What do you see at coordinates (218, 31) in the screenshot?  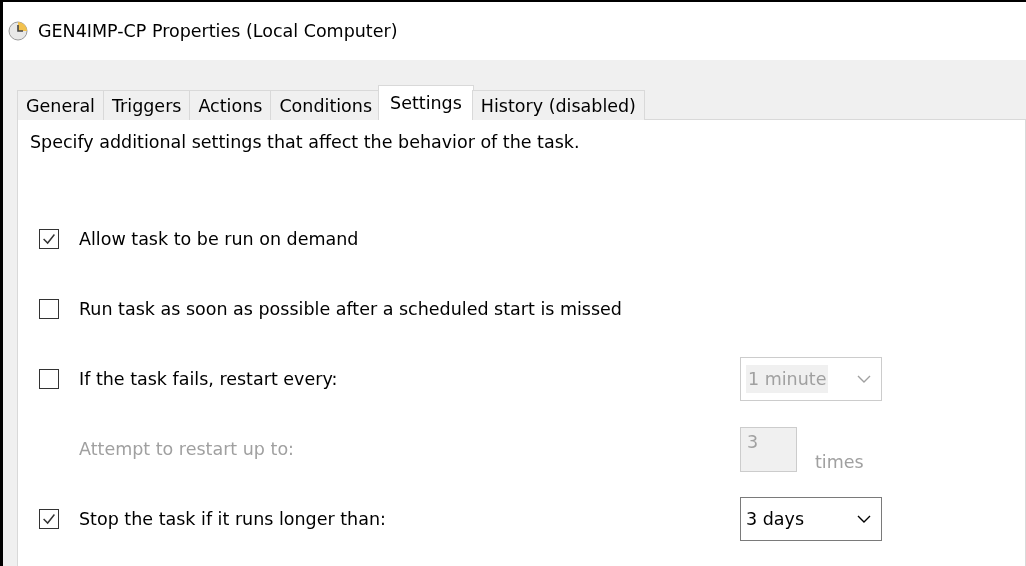 I see `window-title: GEN4IMP-CP Properties (Local Computer)` at bounding box center [218, 31].